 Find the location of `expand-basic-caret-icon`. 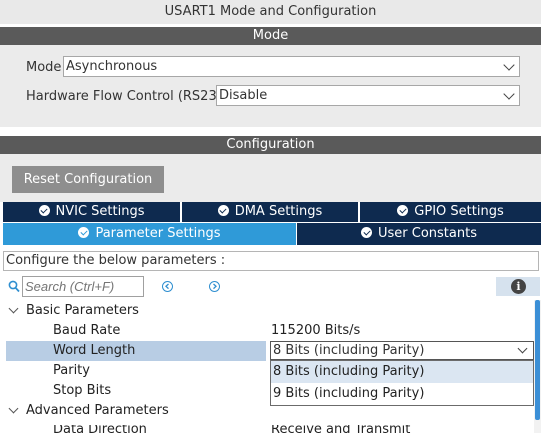

expand-basic-caret-icon is located at coordinates (13, 308).